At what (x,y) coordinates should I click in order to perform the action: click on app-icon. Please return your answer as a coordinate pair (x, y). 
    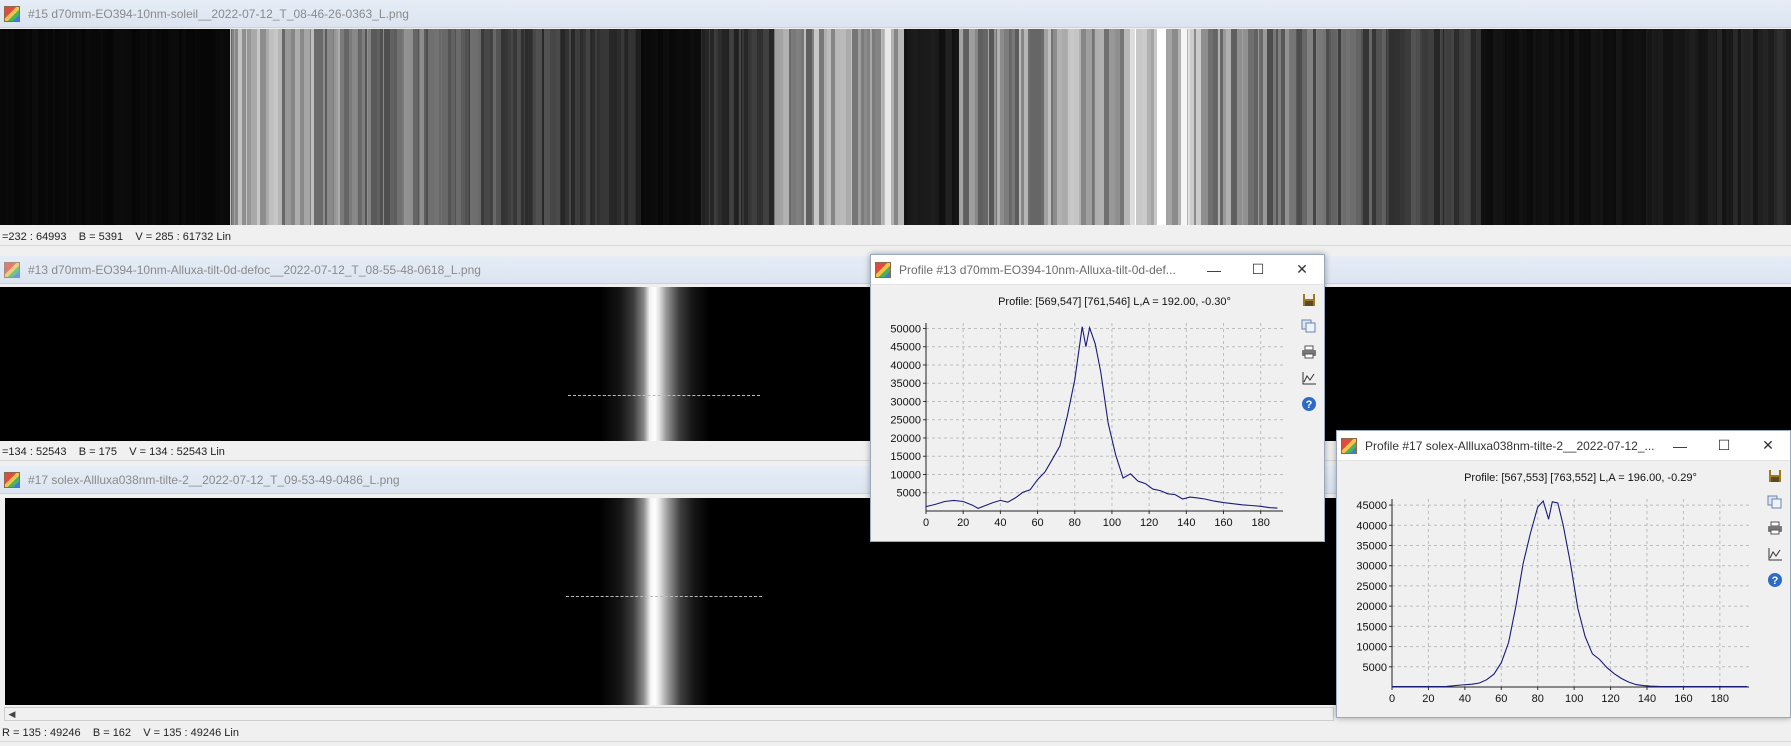
    Looking at the image, I should click on (12, 479).